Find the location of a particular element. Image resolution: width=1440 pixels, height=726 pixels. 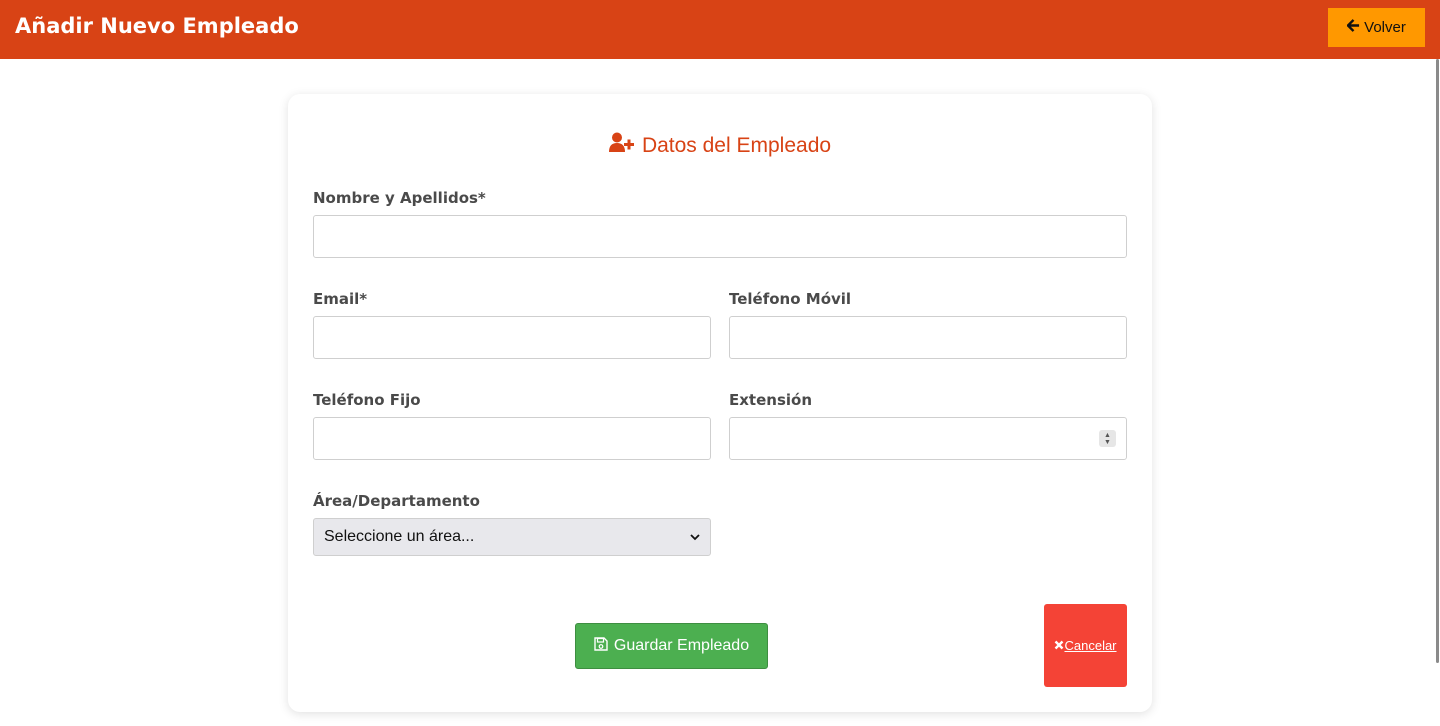

cancel-button-label: Cancelar is located at coordinates (1090, 645).